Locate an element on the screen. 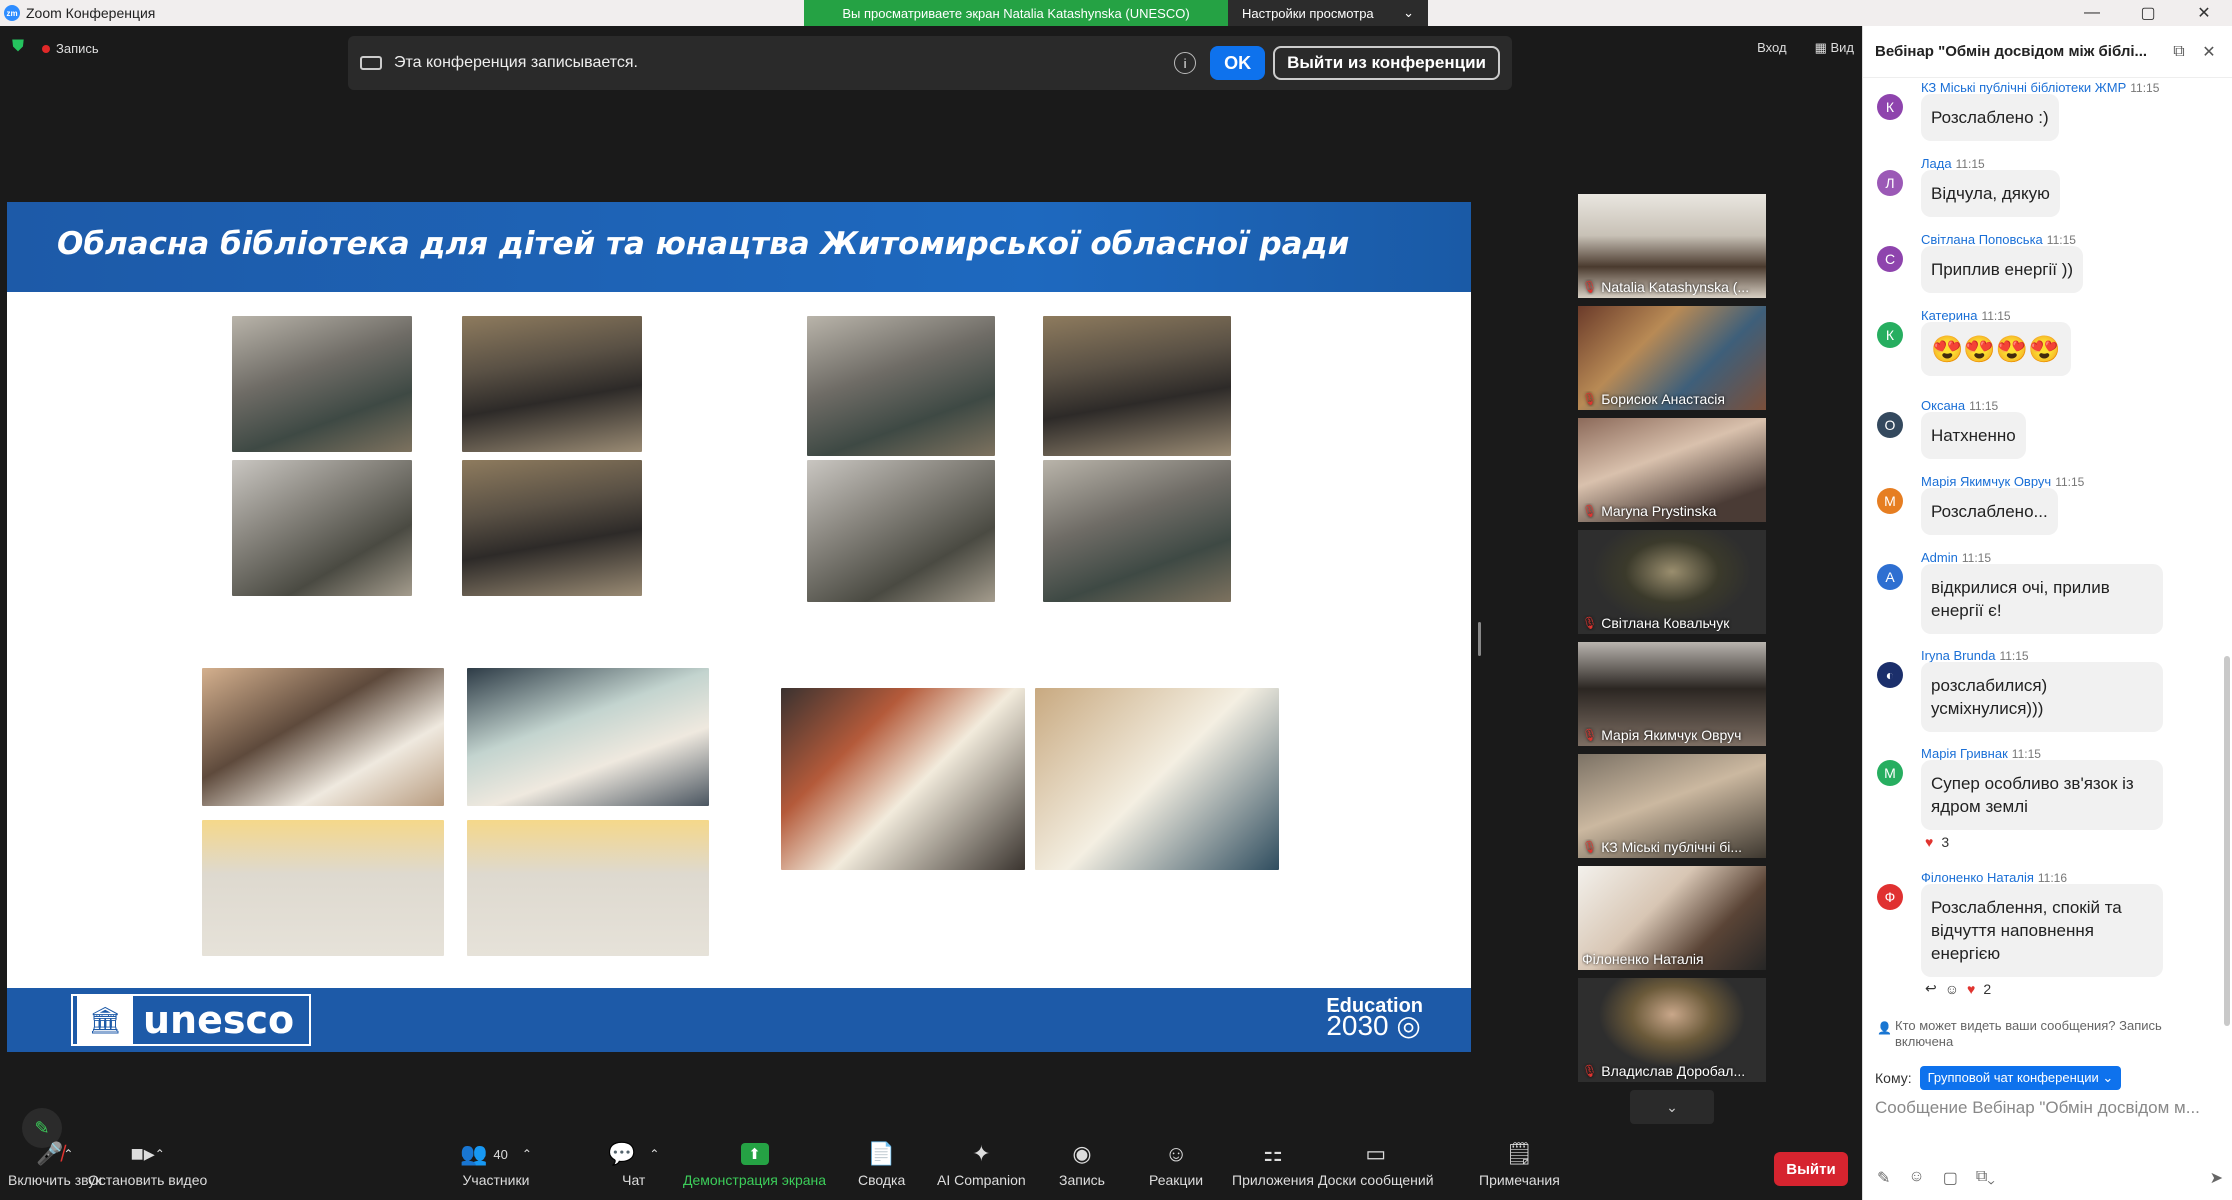 This screenshot has height=1200, width=2232. sender-name: Марія Якимчук Овруч is located at coordinates (1986, 481).